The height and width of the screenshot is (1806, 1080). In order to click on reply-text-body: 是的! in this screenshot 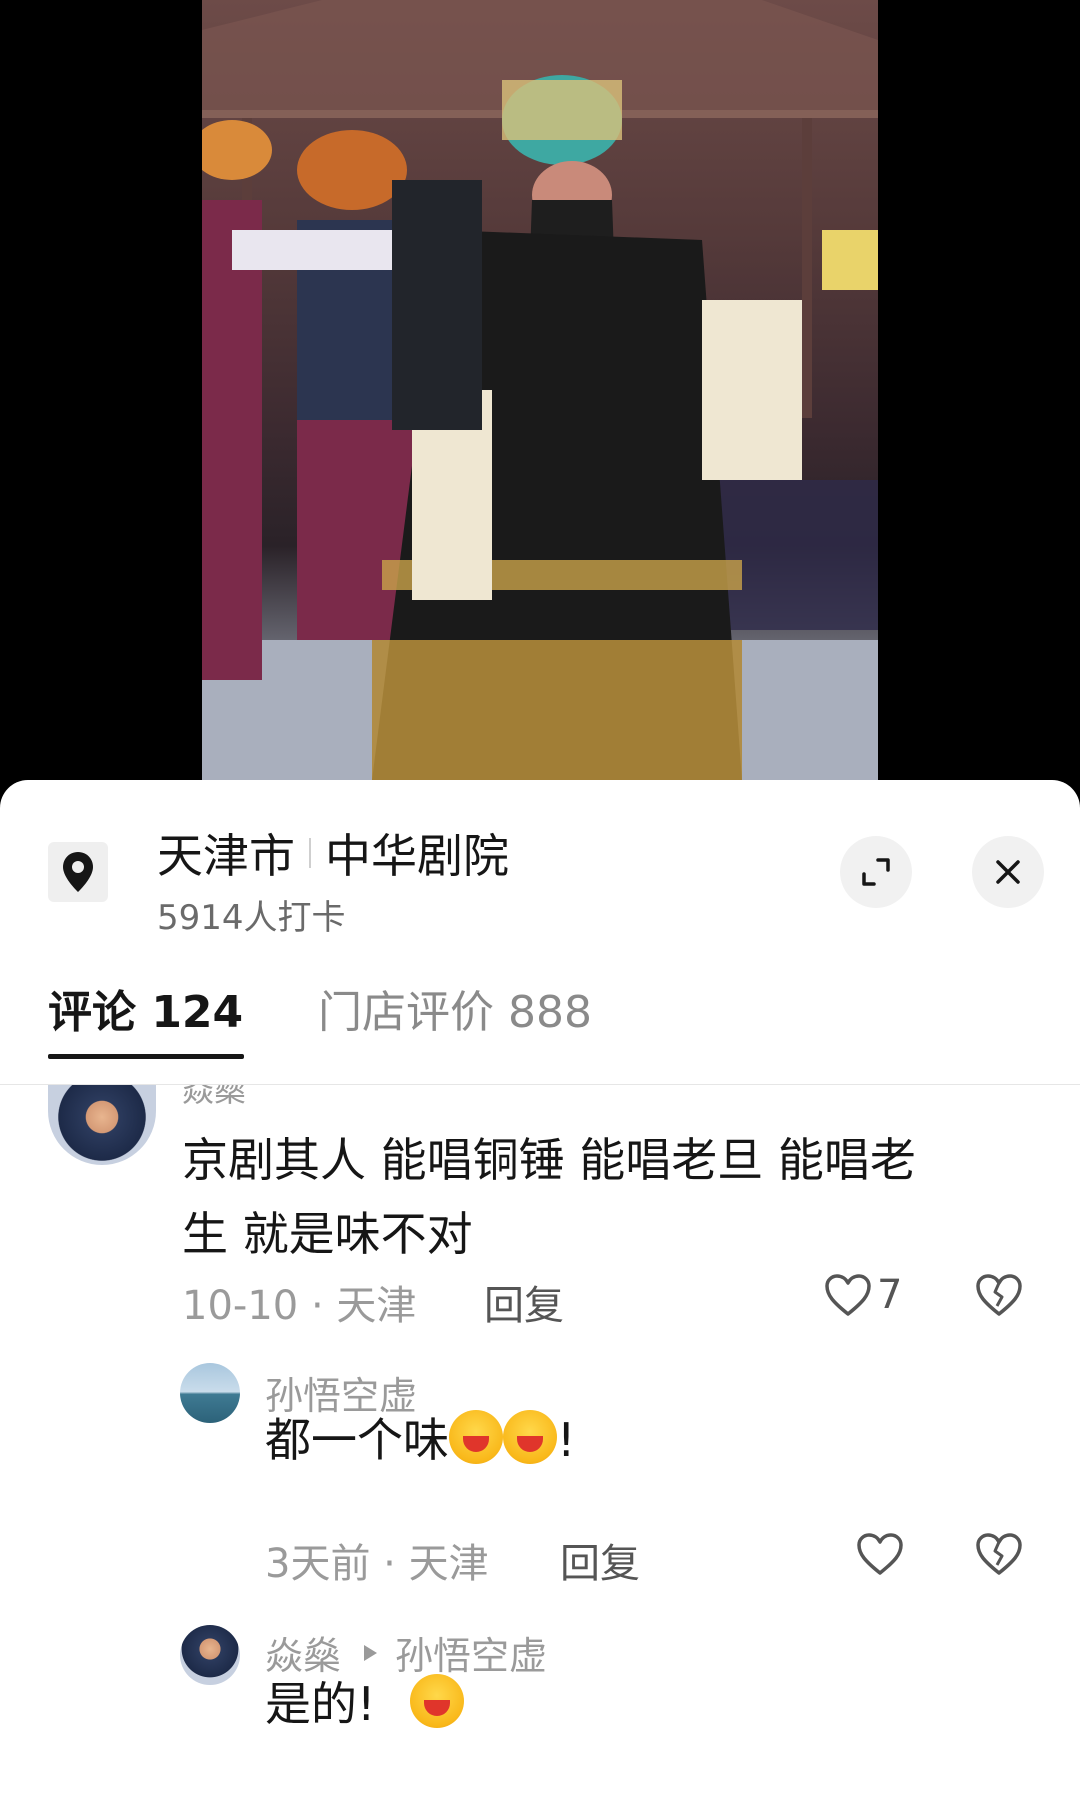, I will do `click(320, 1704)`.